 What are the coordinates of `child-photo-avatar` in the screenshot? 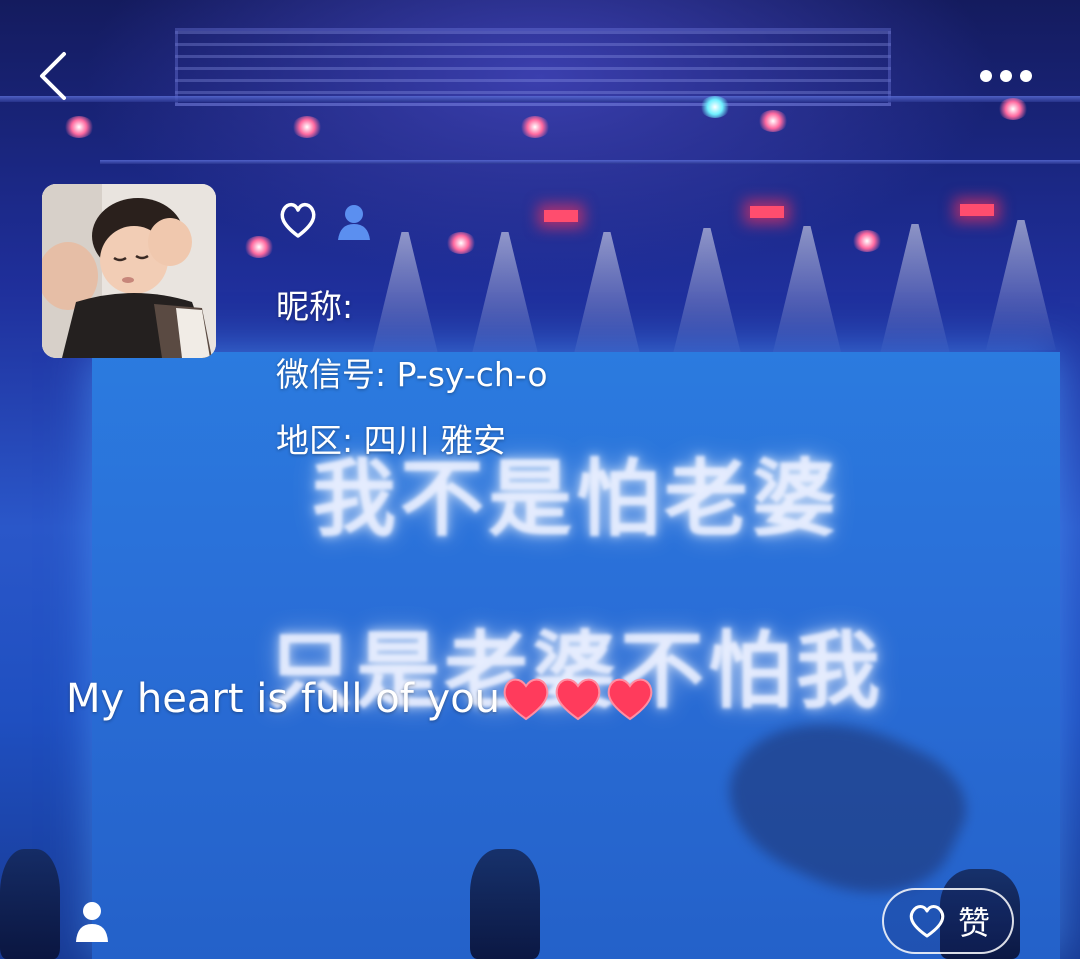 It's located at (129, 271).